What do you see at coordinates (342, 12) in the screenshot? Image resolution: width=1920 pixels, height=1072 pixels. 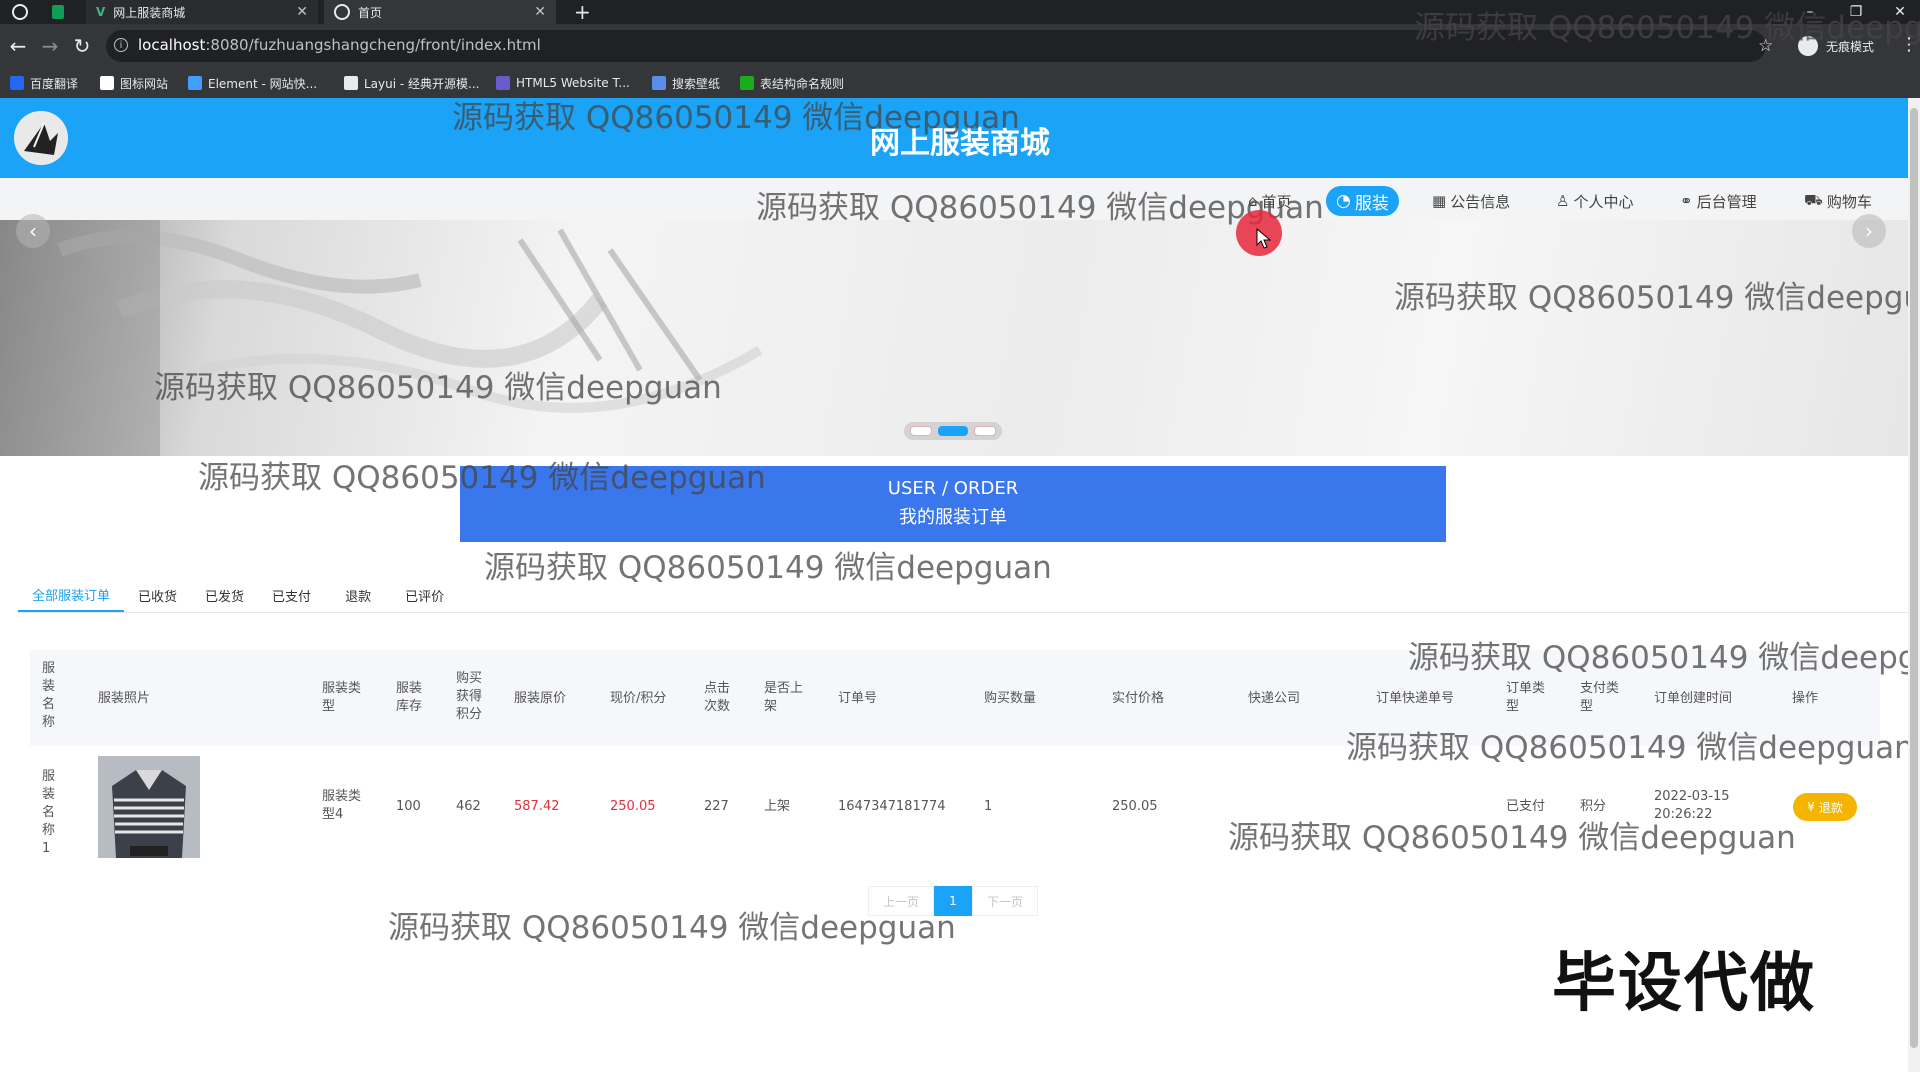 I see `globe-icon` at bounding box center [342, 12].